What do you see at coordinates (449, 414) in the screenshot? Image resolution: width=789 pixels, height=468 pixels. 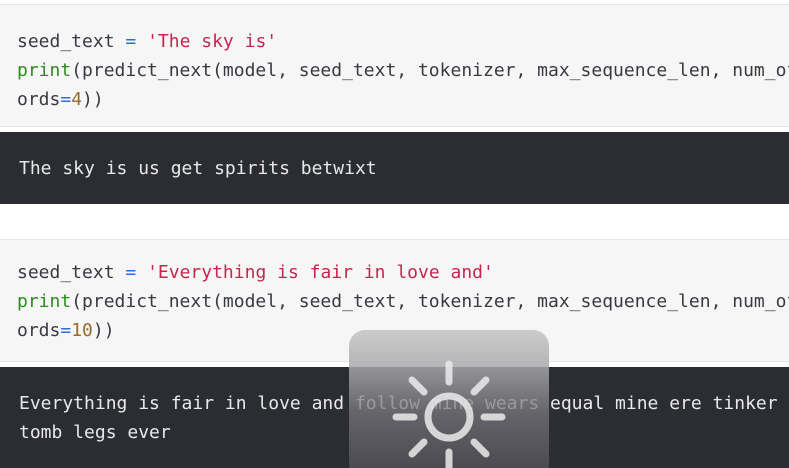 I see `brightness-sun-icon` at bounding box center [449, 414].